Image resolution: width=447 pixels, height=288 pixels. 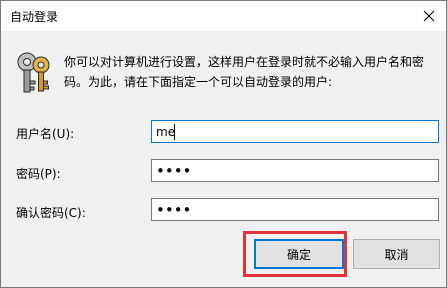 What do you see at coordinates (299, 254) in the screenshot?
I see `ok-button: 确定` at bounding box center [299, 254].